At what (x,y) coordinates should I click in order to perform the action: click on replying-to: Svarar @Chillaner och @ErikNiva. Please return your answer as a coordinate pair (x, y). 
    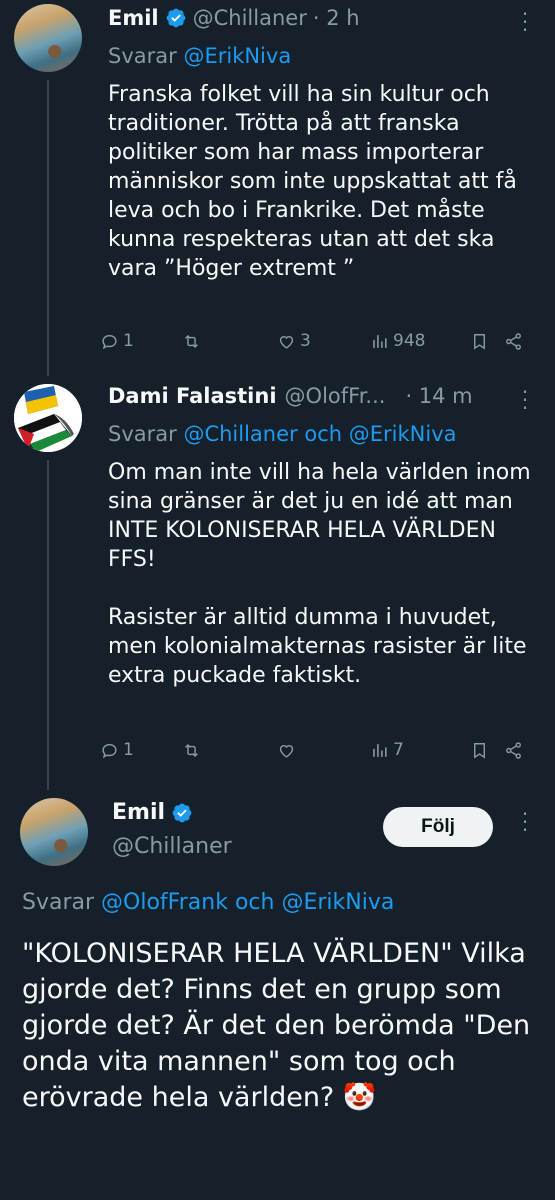
    Looking at the image, I should click on (282, 434).